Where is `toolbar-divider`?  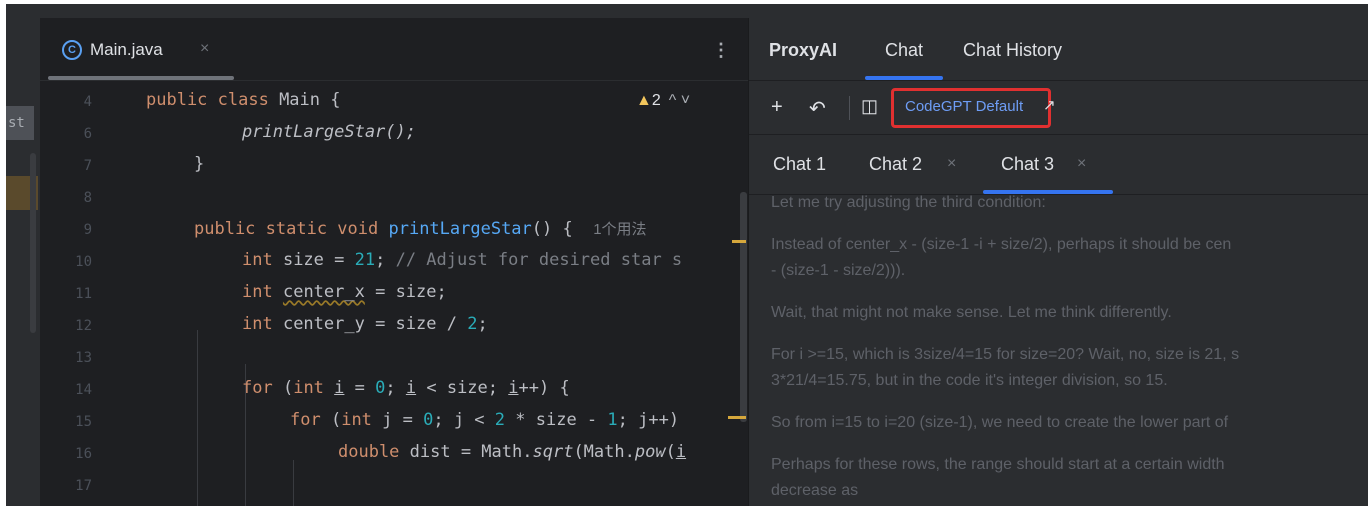
toolbar-divider is located at coordinates (849, 108).